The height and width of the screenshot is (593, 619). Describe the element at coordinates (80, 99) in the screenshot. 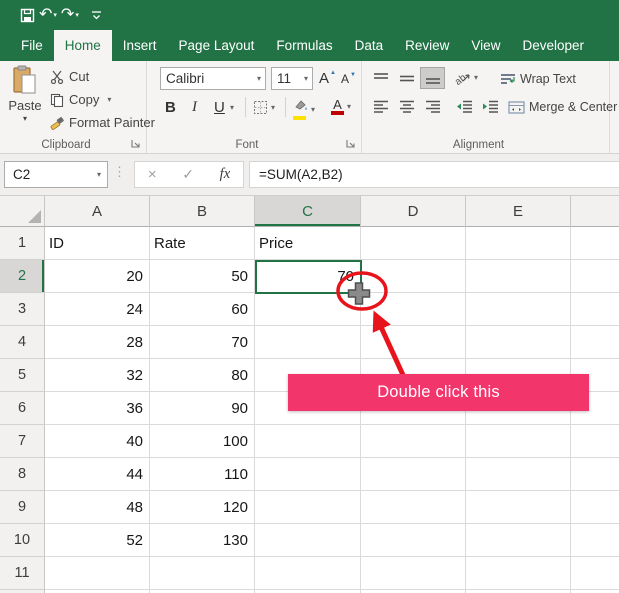

I see `copy-button: Copy ▾` at that location.